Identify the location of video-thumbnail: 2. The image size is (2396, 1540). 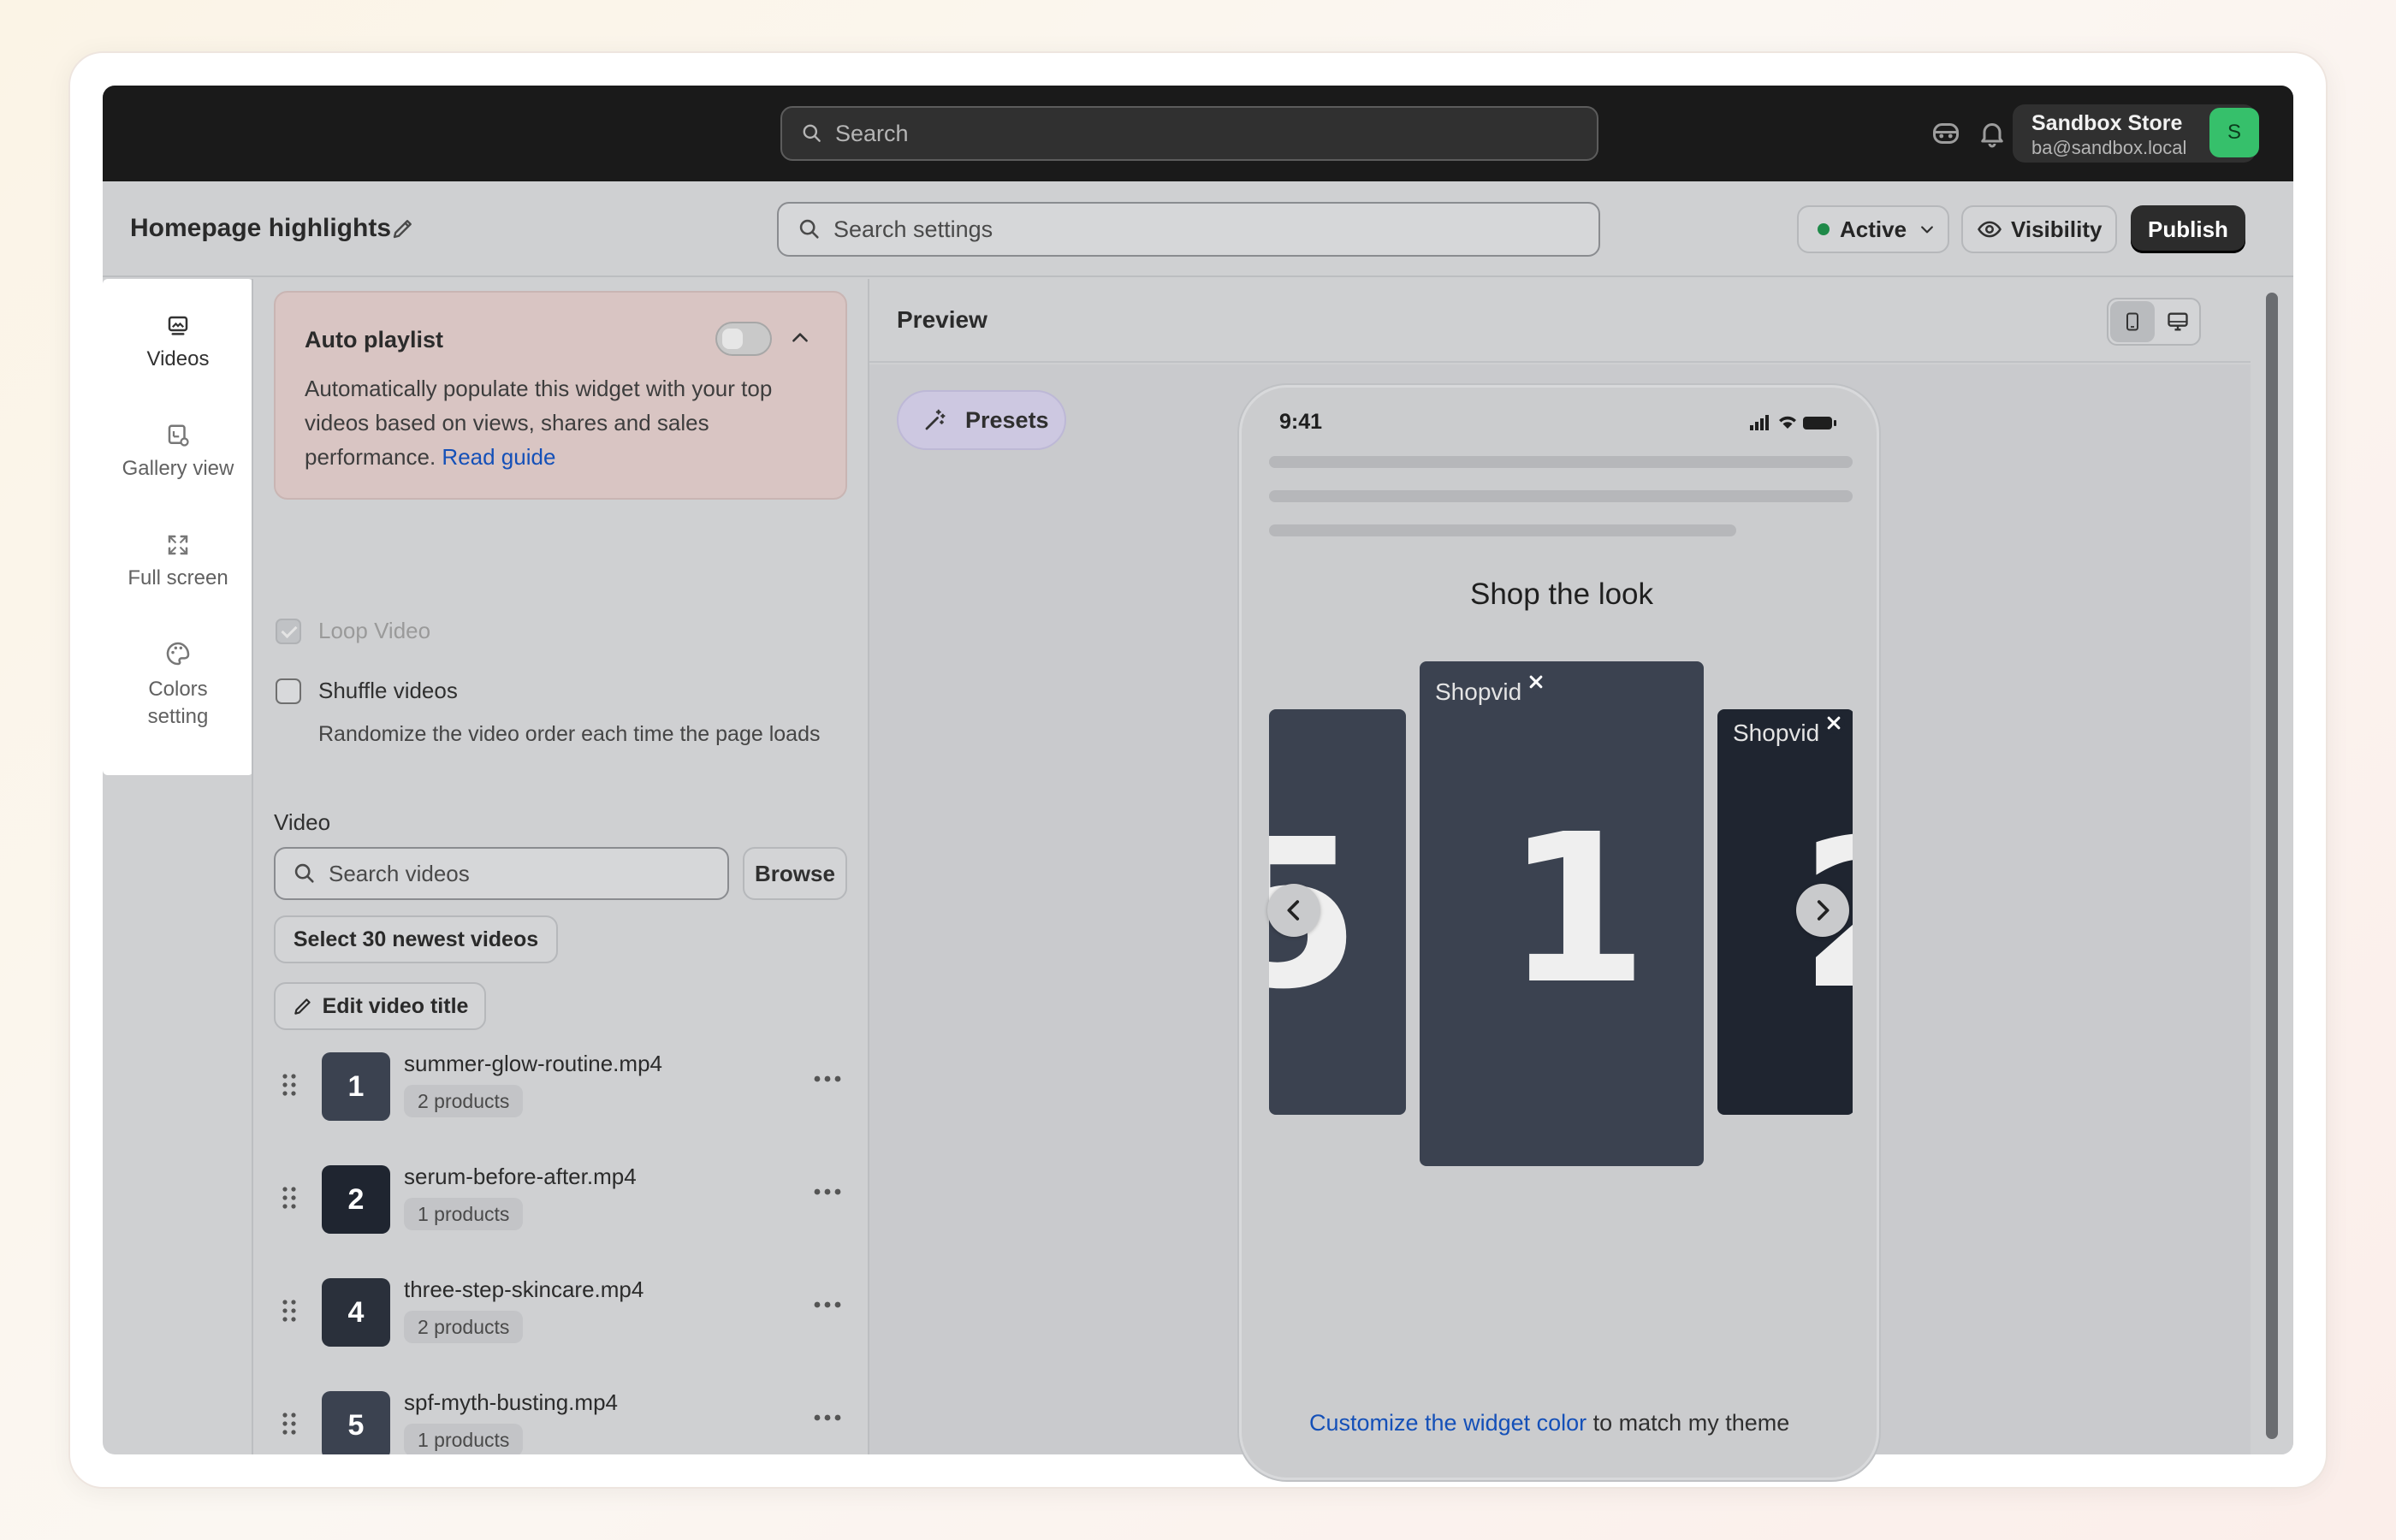
(356, 1199).